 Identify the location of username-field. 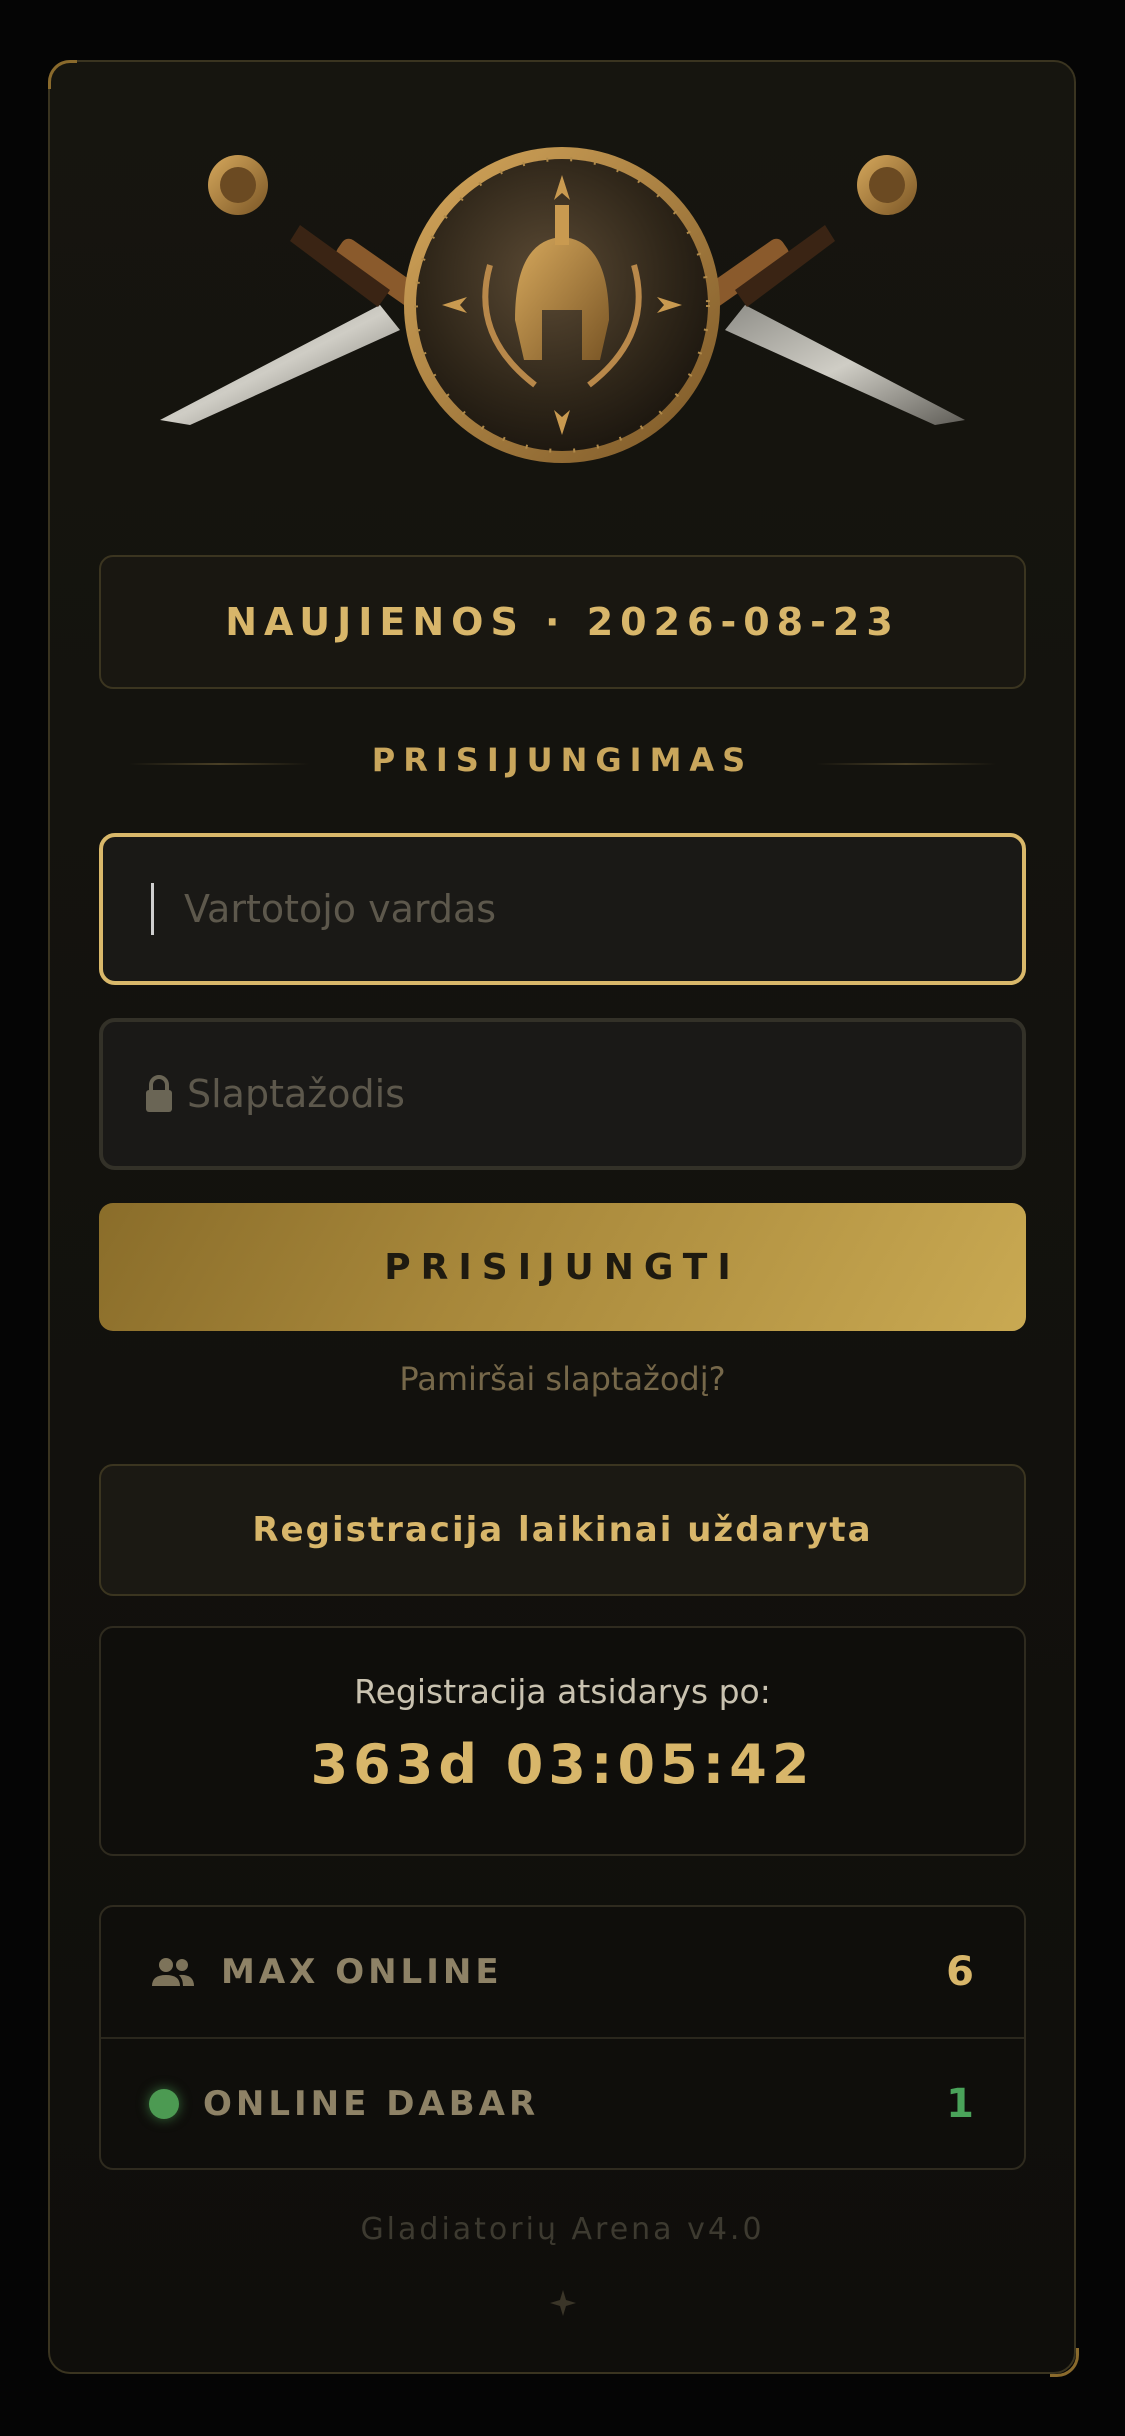
(562, 909).